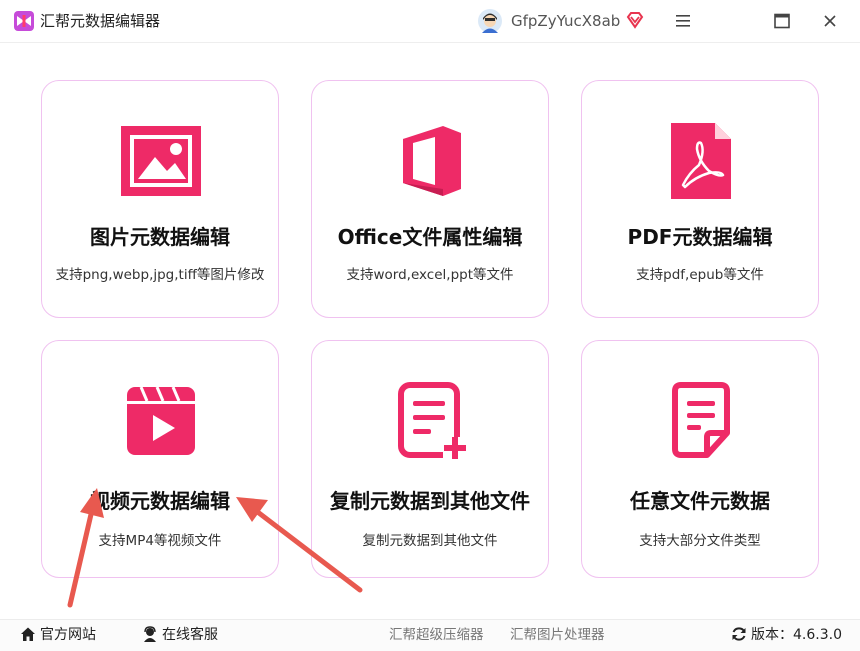  What do you see at coordinates (430, 275) in the screenshot?
I see `card-desc: 支持word,excel,ppt等文件` at bounding box center [430, 275].